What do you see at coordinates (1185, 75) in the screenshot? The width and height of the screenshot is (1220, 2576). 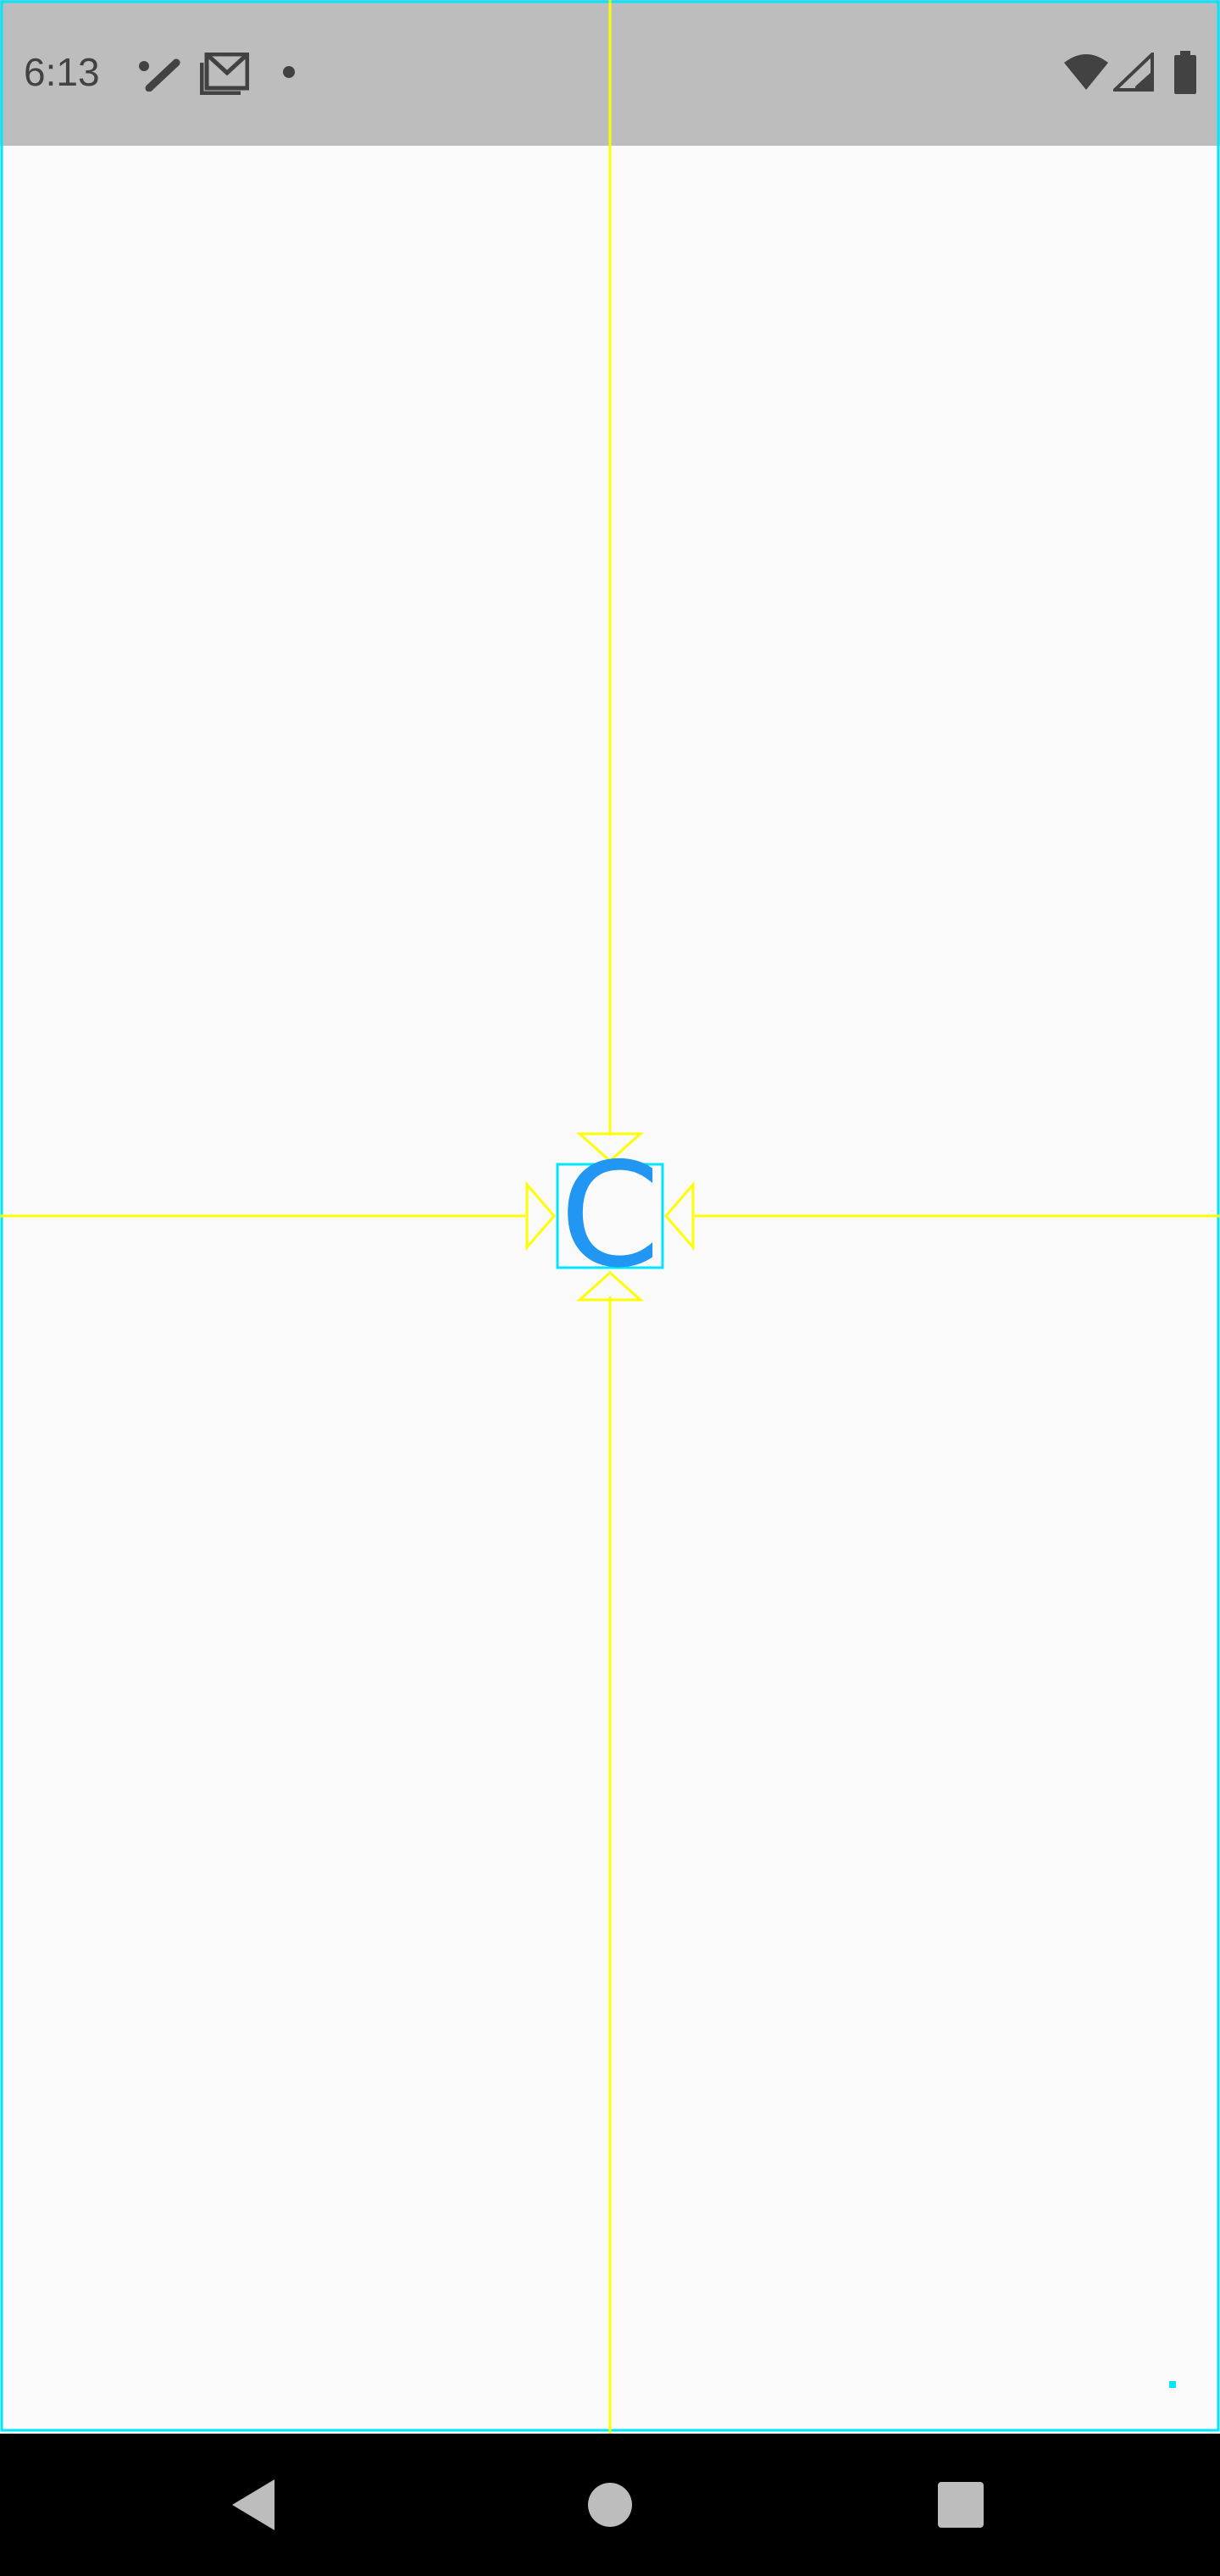 I see `battery-icon` at bounding box center [1185, 75].